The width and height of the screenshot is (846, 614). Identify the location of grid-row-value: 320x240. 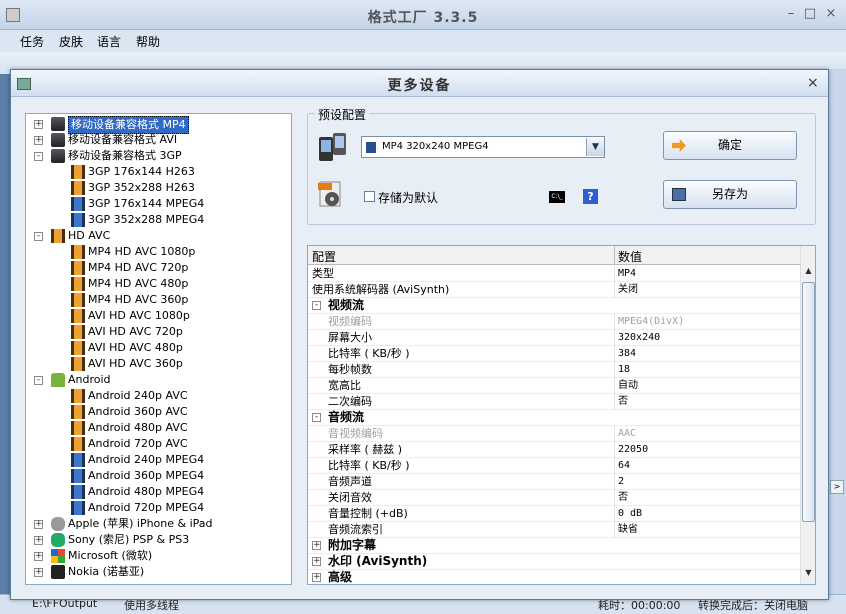
(639, 337).